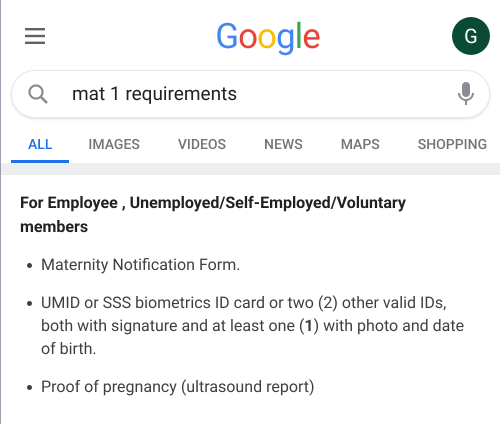  What do you see at coordinates (140, 265) in the screenshot?
I see `requirement-text: Maternity Notification Form.` at bounding box center [140, 265].